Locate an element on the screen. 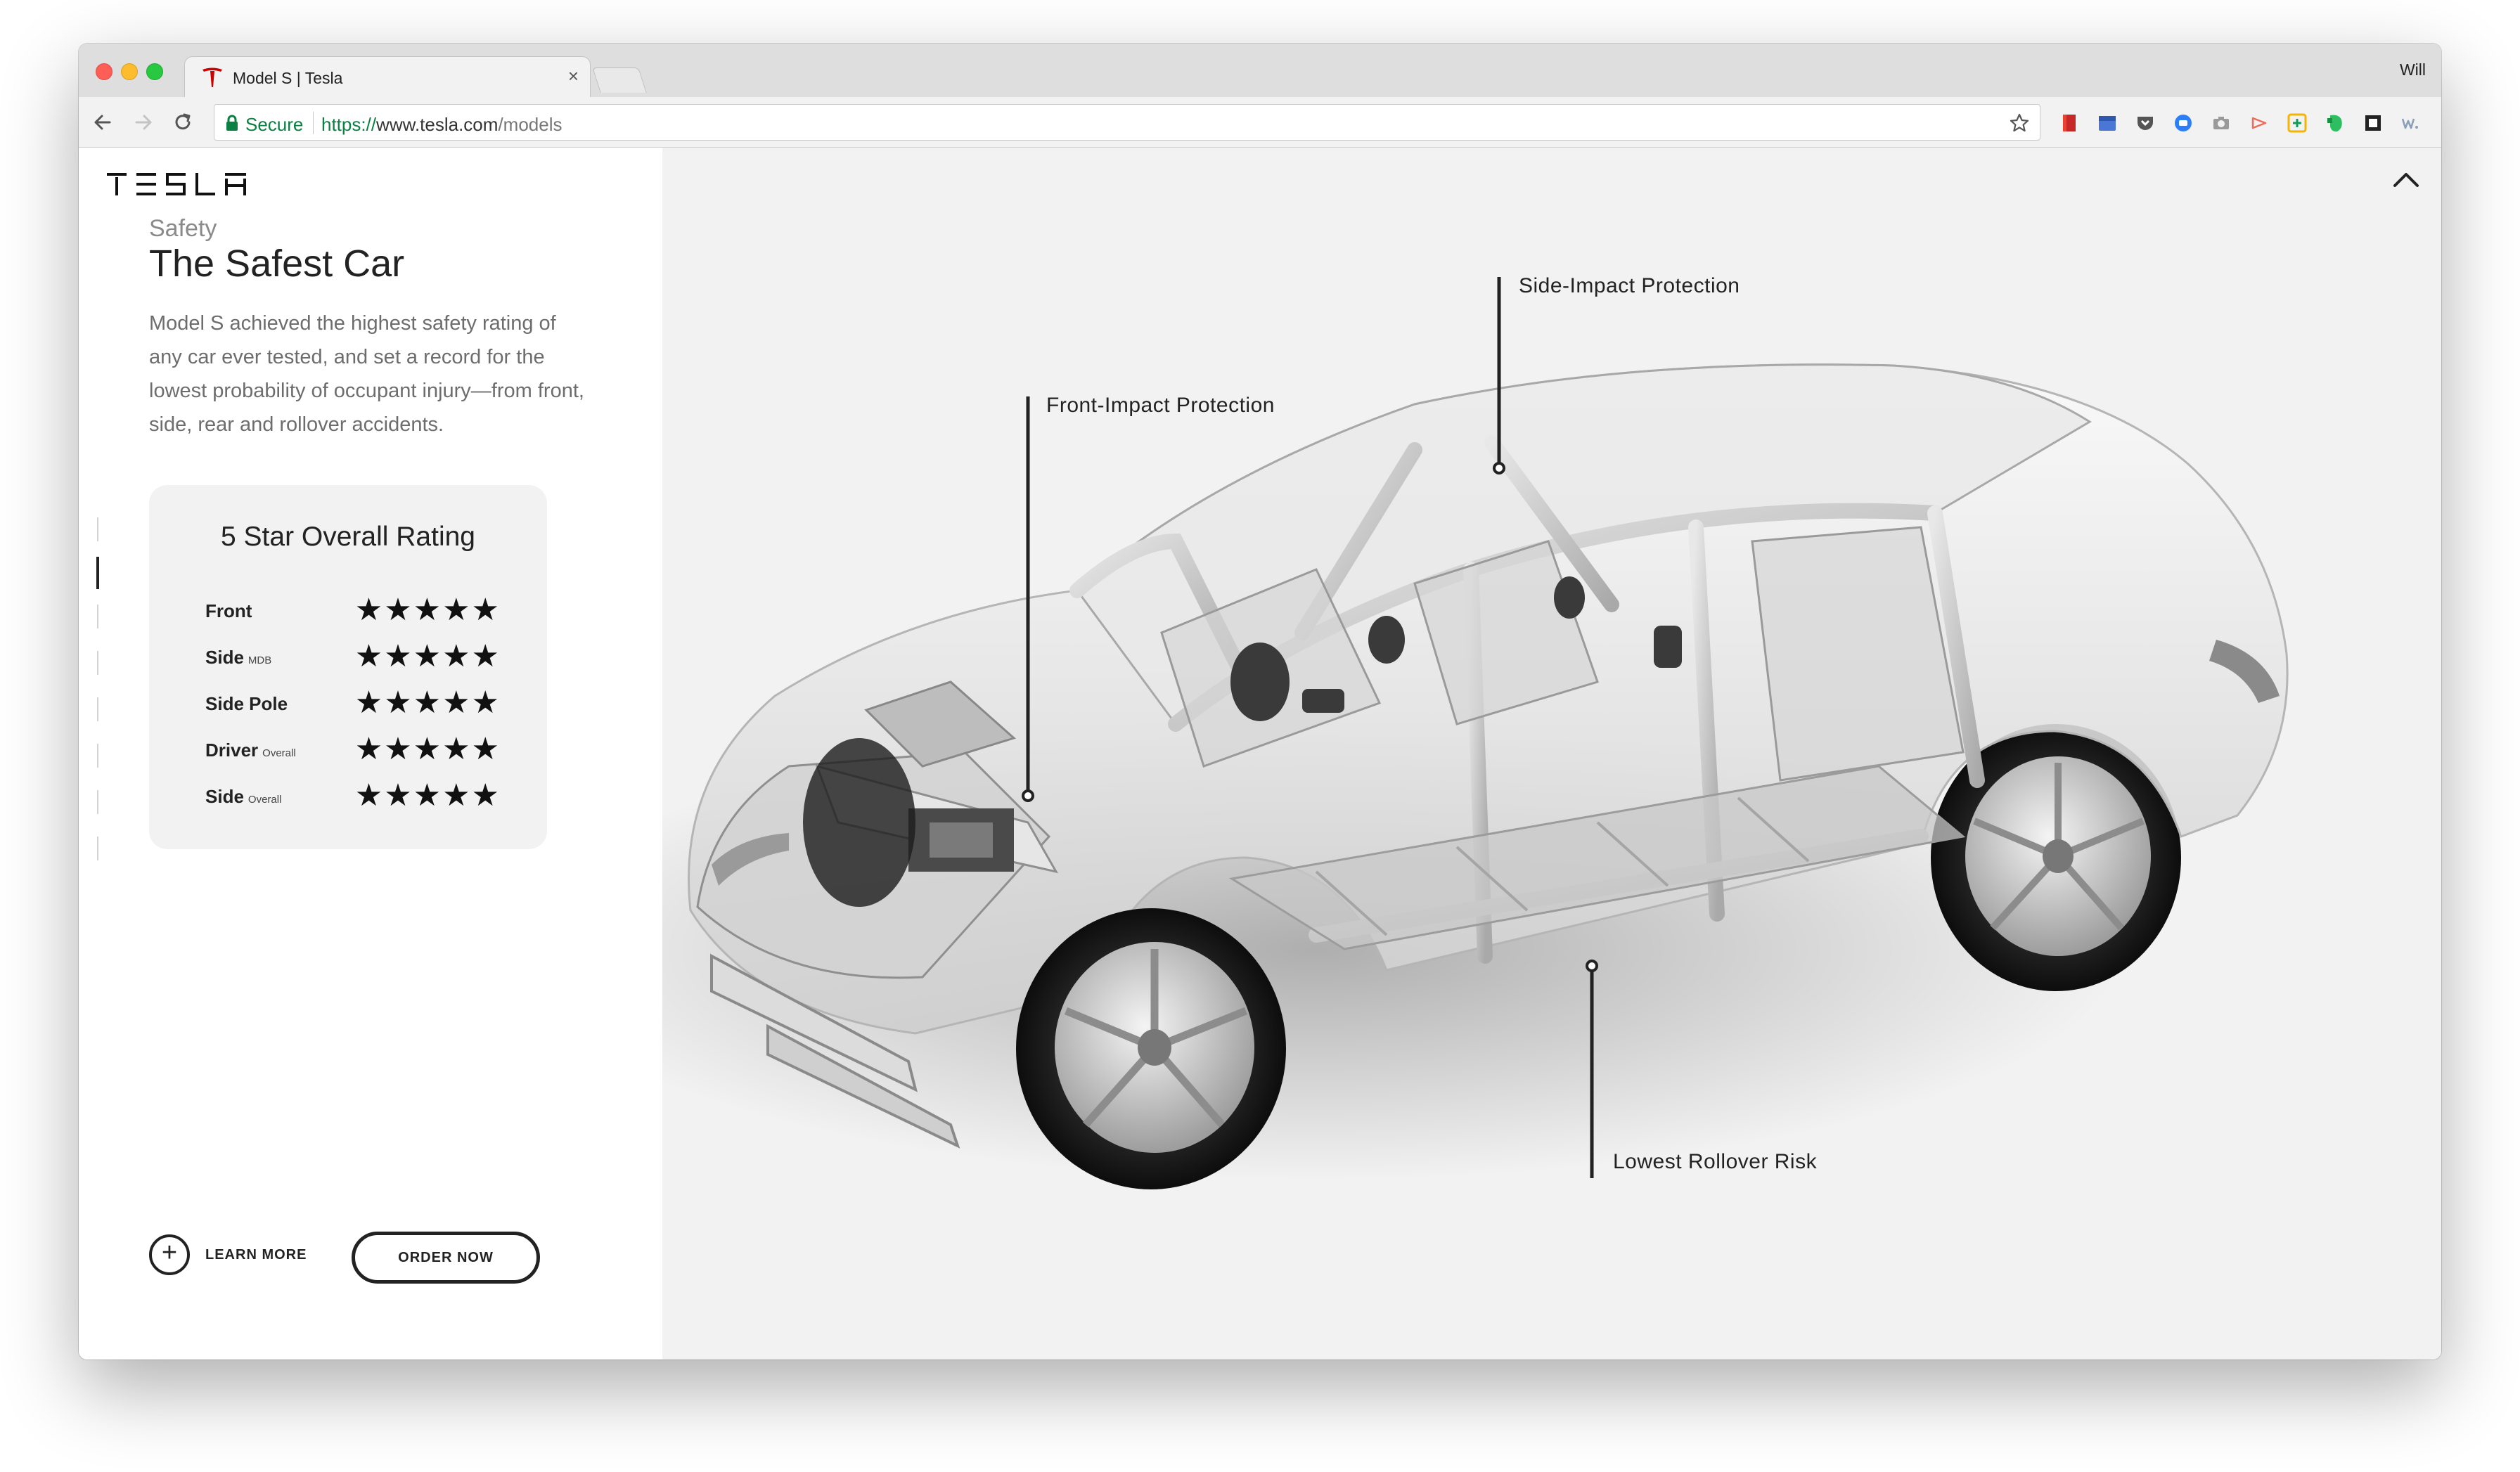 This screenshot has height=1472, width=2520. front-wheel is located at coordinates (1151, 1048).